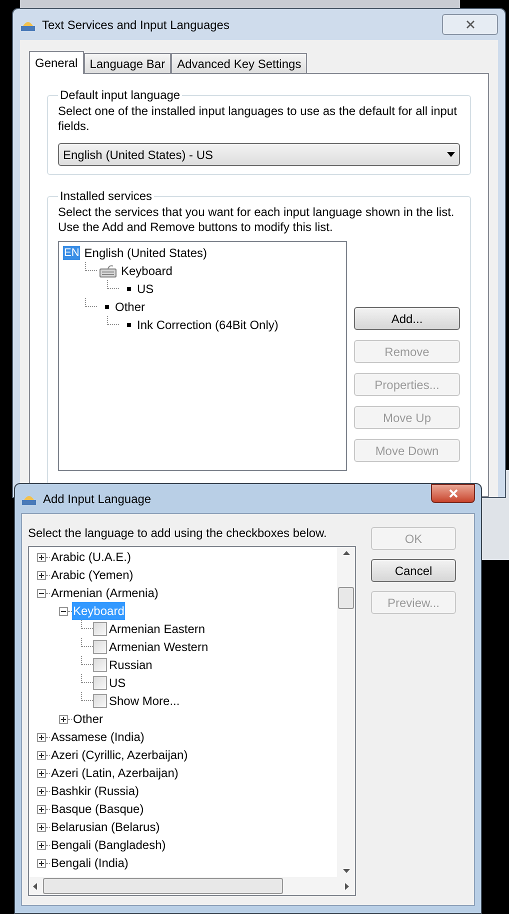  Describe the element at coordinates (178, 533) in the screenshot. I see `instruction-text: Select the language to add using the checkboxes below.` at that location.